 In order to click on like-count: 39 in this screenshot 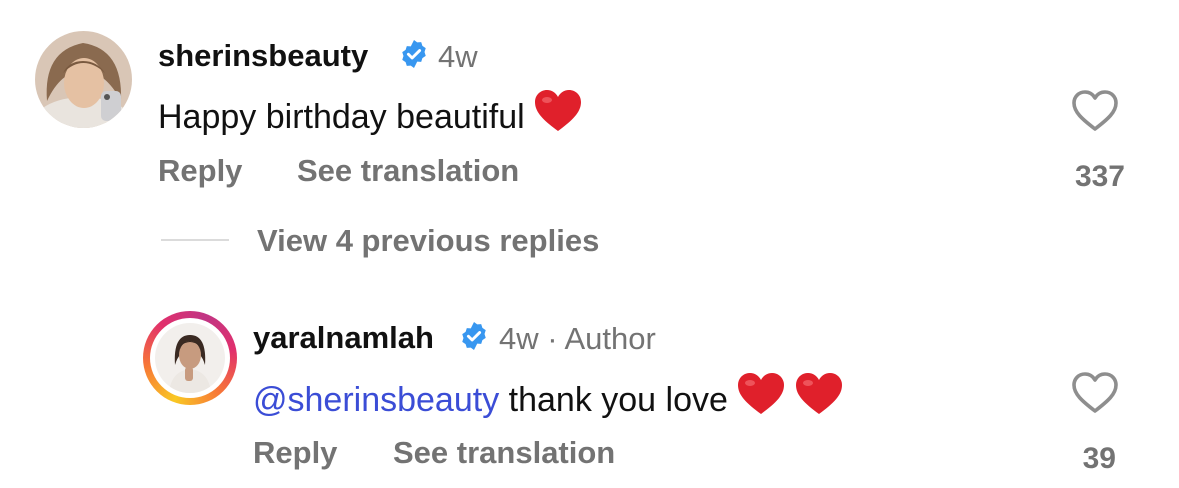, I will do `click(1099, 458)`.